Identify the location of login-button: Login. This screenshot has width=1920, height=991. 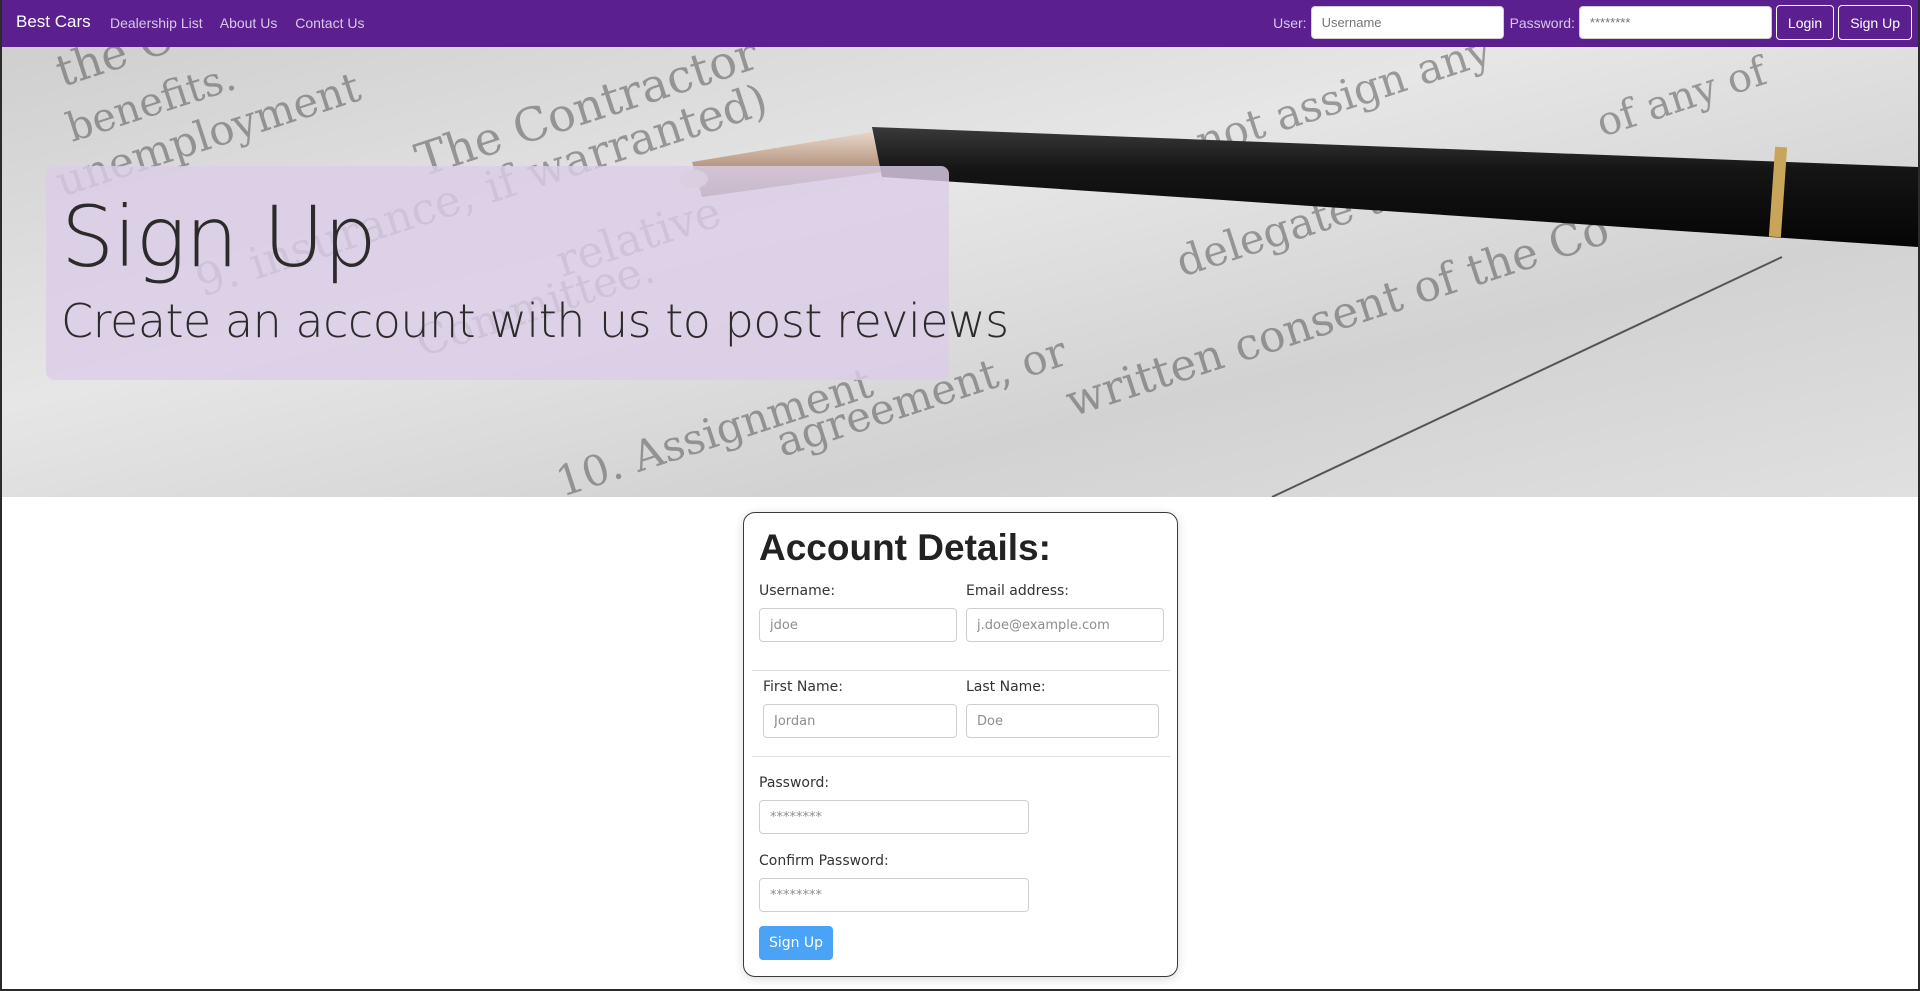
(1805, 22).